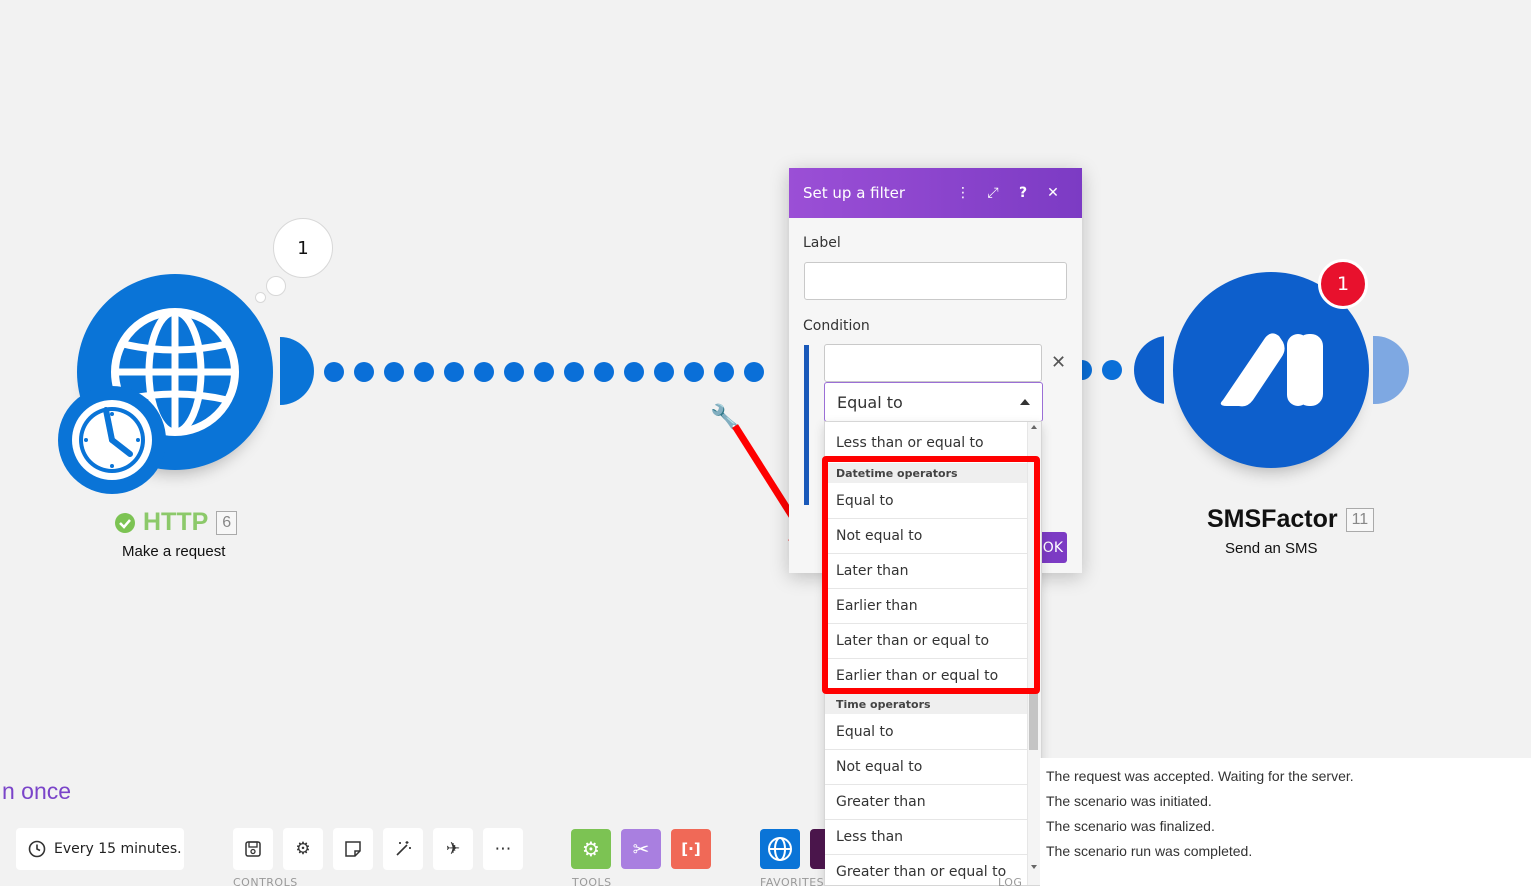  What do you see at coordinates (933, 363) in the screenshot?
I see `condition-operand-input` at bounding box center [933, 363].